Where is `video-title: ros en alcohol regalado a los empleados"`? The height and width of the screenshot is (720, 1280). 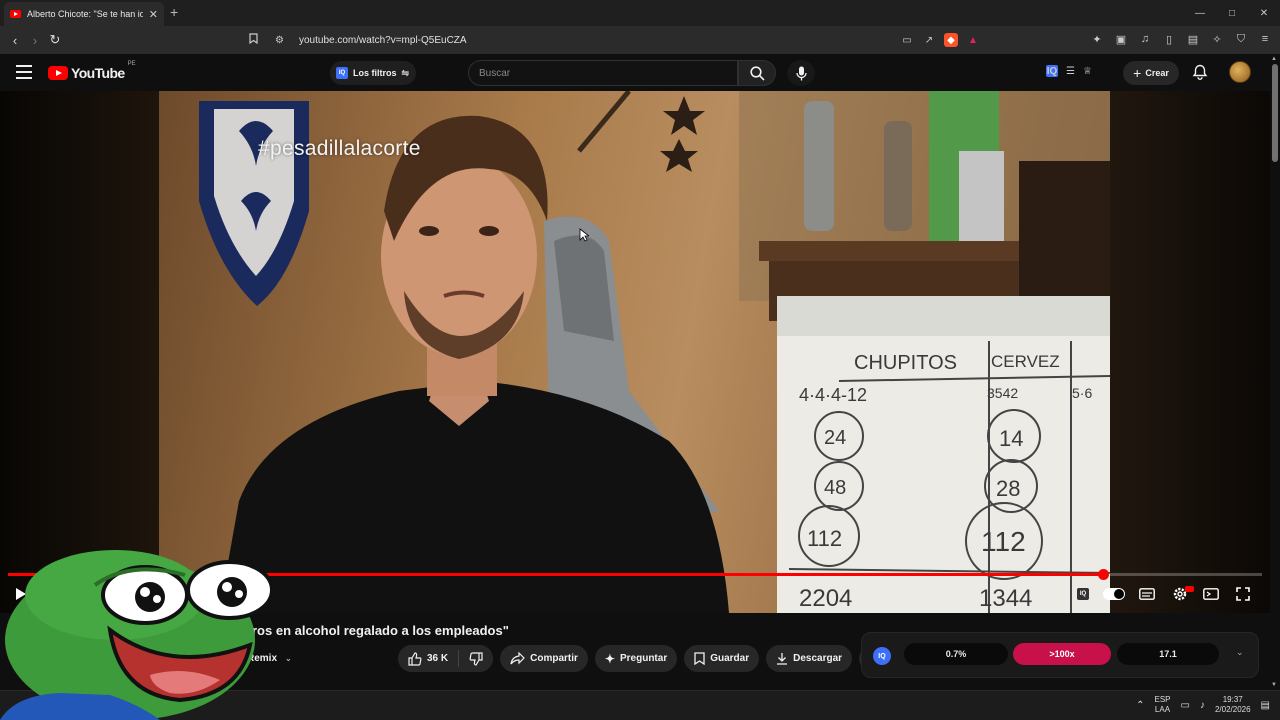 video-title: ros en alcohol regalado a los empleados" is located at coordinates (380, 630).